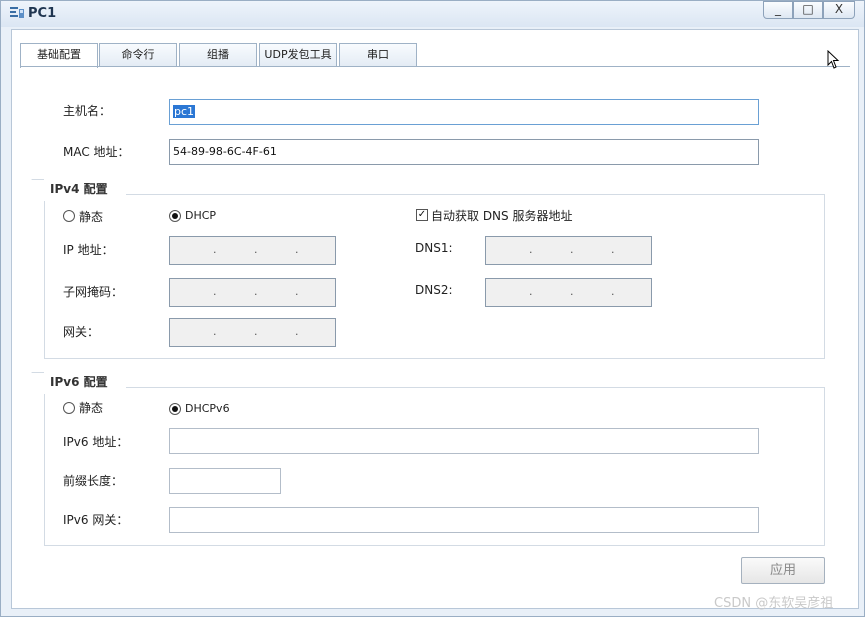 Image resolution: width=865 pixels, height=617 pixels. What do you see at coordinates (81, 332) in the screenshot?
I see `ipv4-gateway-label: 网关：` at bounding box center [81, 332].